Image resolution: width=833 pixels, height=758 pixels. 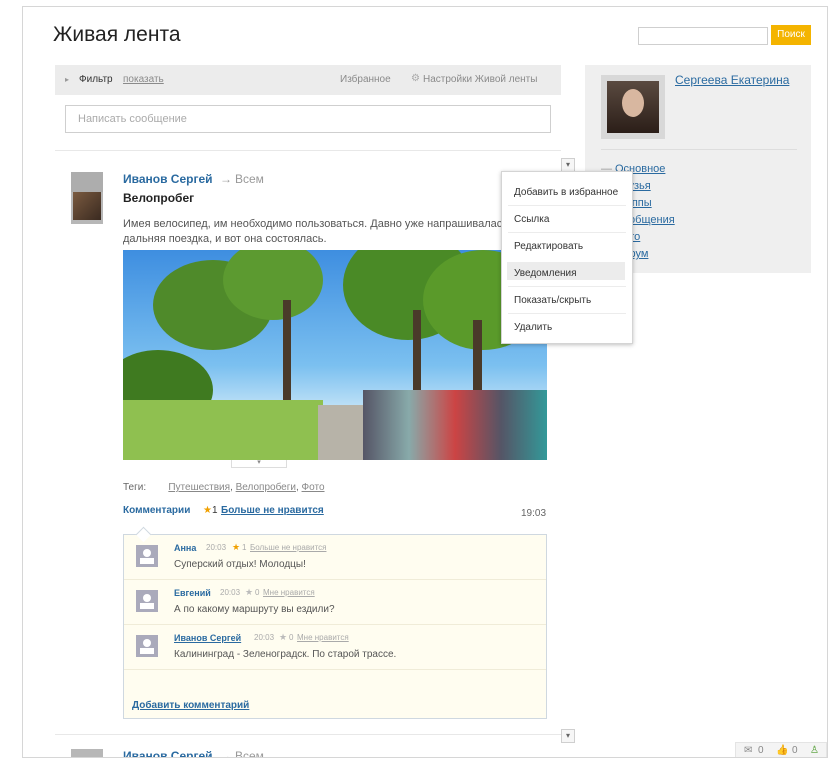 What do you see at coordinates (67, 79) in the screenshot?
I see `filter-arrow-icon: ▸` at bounding box center [67, 79].